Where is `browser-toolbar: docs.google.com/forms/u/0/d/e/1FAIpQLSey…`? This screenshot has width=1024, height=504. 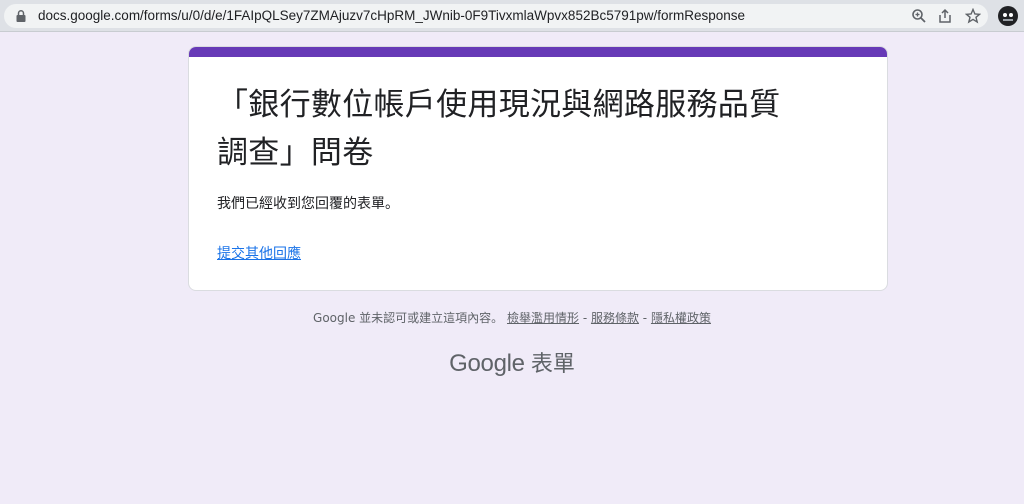 browser-toolbar: docs.google.com/forms/u/0/d/e/1FAIpQLSey… is located at coordinates (512, 16).